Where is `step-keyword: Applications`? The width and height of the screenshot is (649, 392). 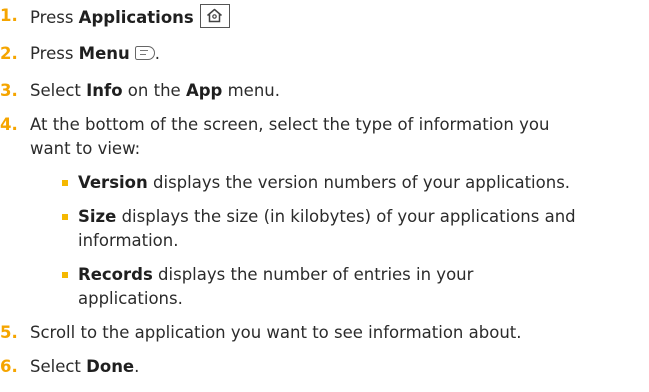
step-keyword: Applications is located at coordinates (136, 17).